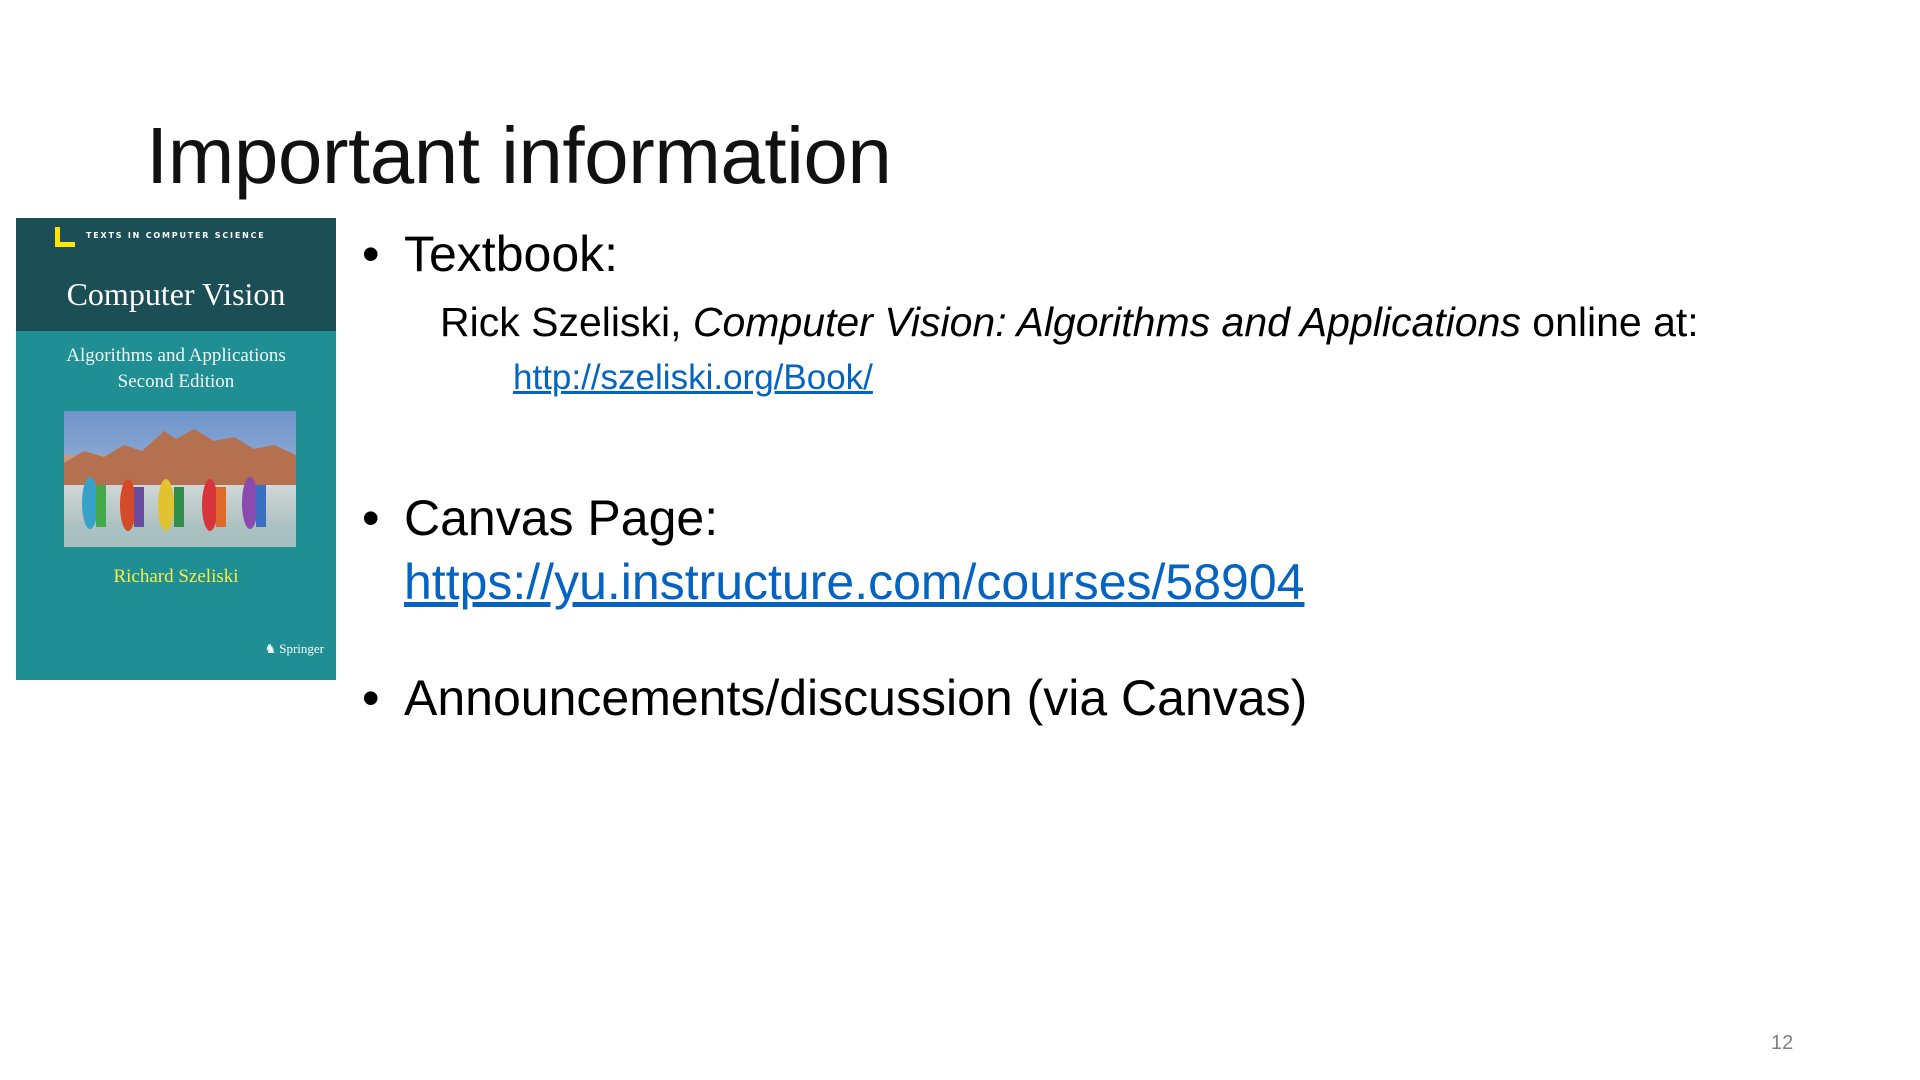  What do you see at coordinates (176, 294) in the screenshot?
I see `cover-title: Computer Vision` at bounding box center [176, 294].